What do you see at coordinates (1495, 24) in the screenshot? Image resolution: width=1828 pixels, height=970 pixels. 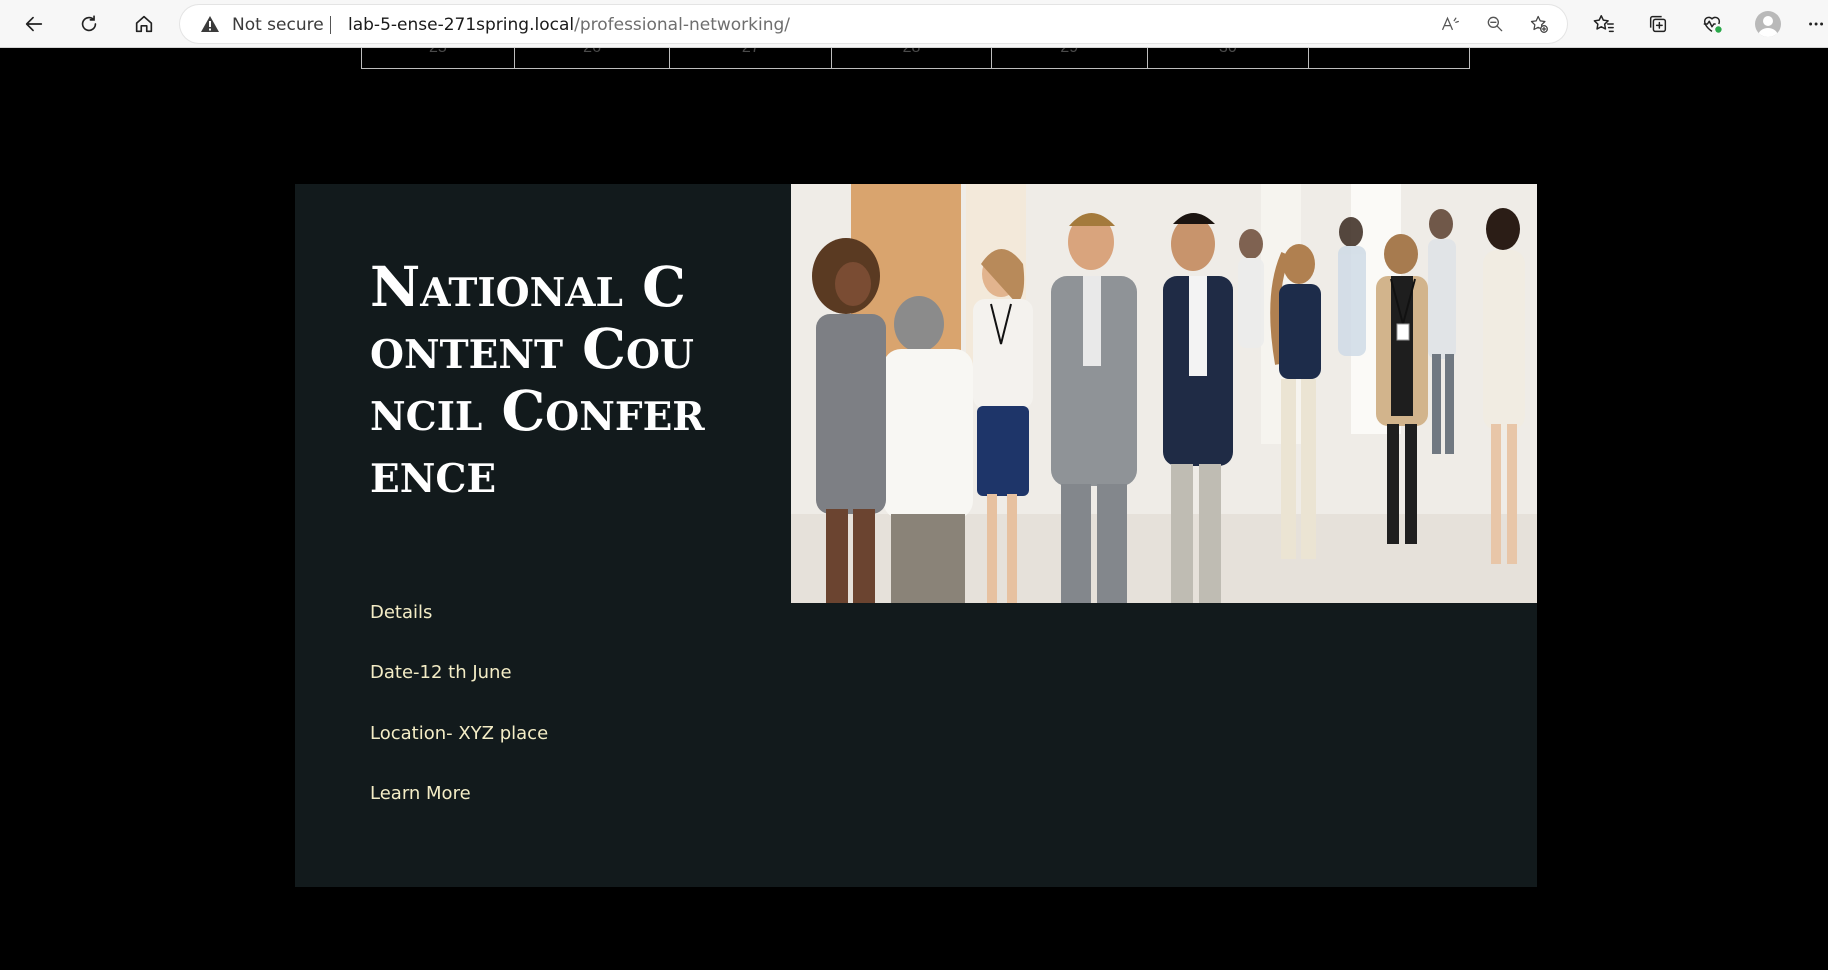 I see `zoom-out-icon` at bounding box center [1495, 24].